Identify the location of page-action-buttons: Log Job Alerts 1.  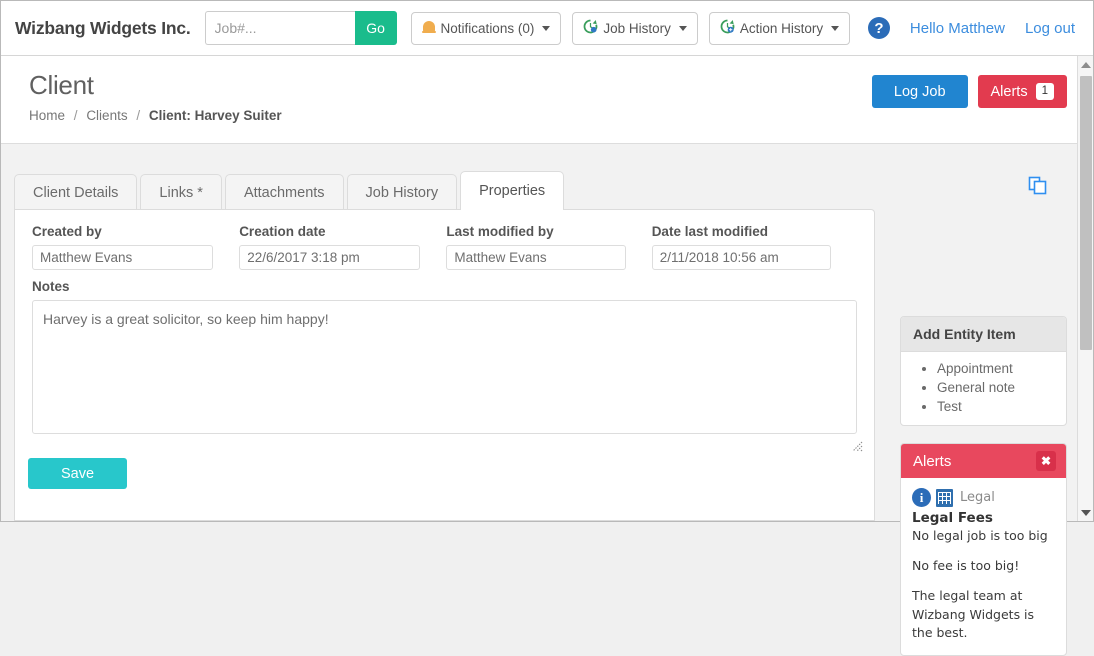
(969, 91).